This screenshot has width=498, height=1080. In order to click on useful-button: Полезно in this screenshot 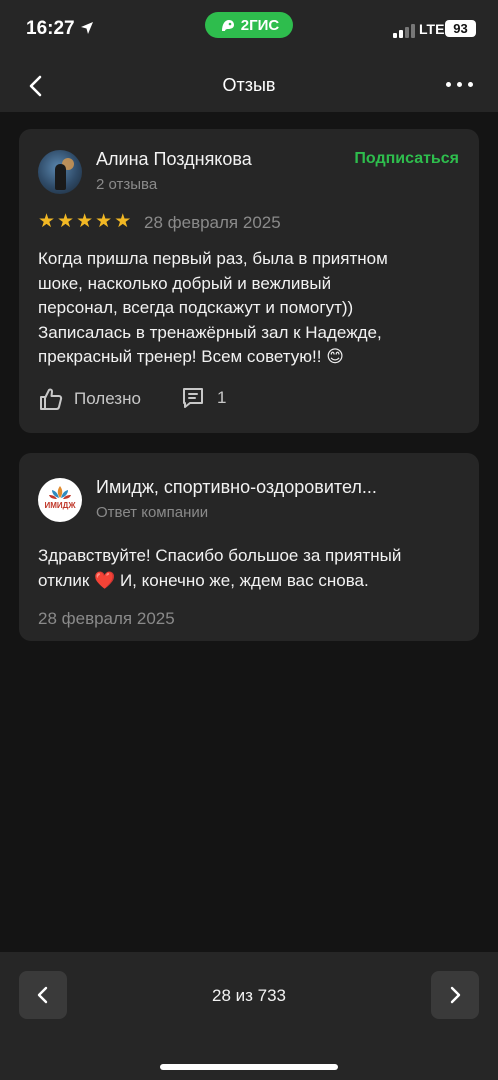, I will do `click(89, 399)`.